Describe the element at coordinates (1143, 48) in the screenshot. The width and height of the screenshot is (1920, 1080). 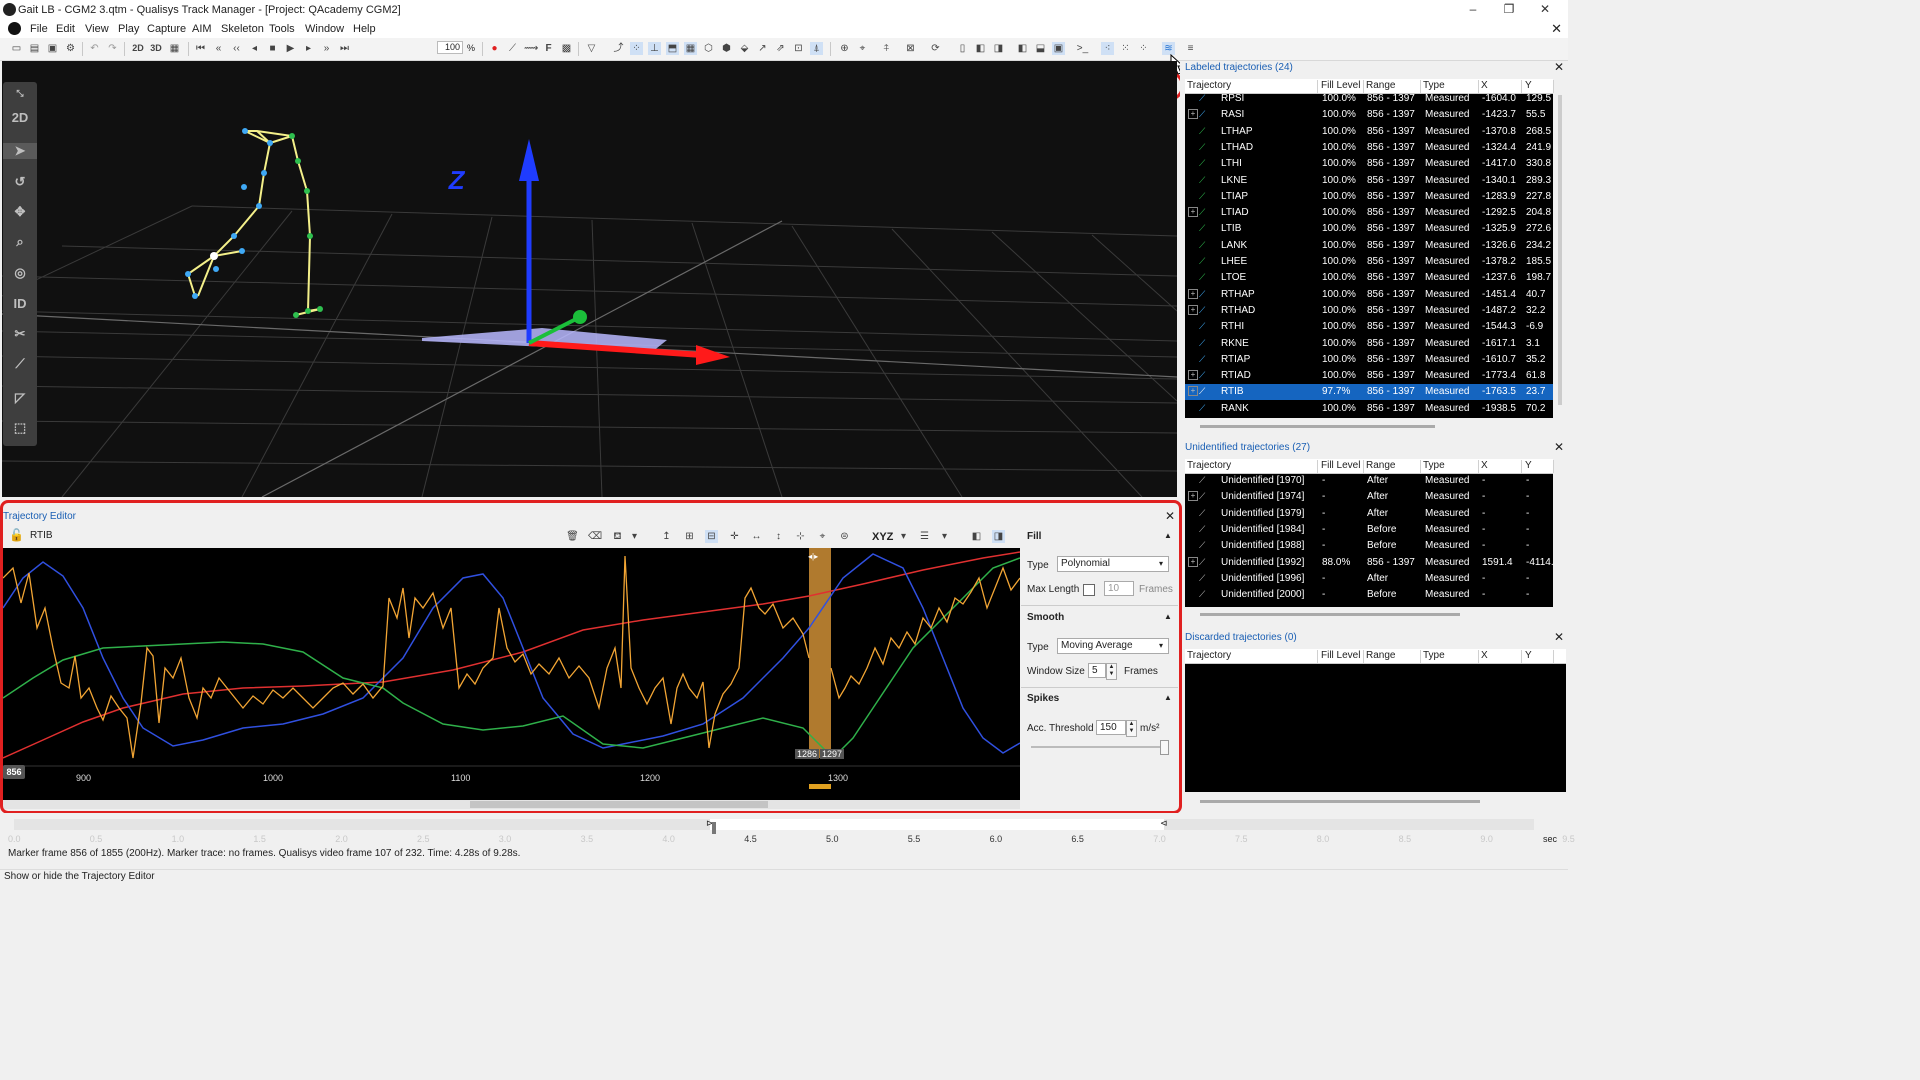
I see `discarded-panel-icon: ⁘` at that location.